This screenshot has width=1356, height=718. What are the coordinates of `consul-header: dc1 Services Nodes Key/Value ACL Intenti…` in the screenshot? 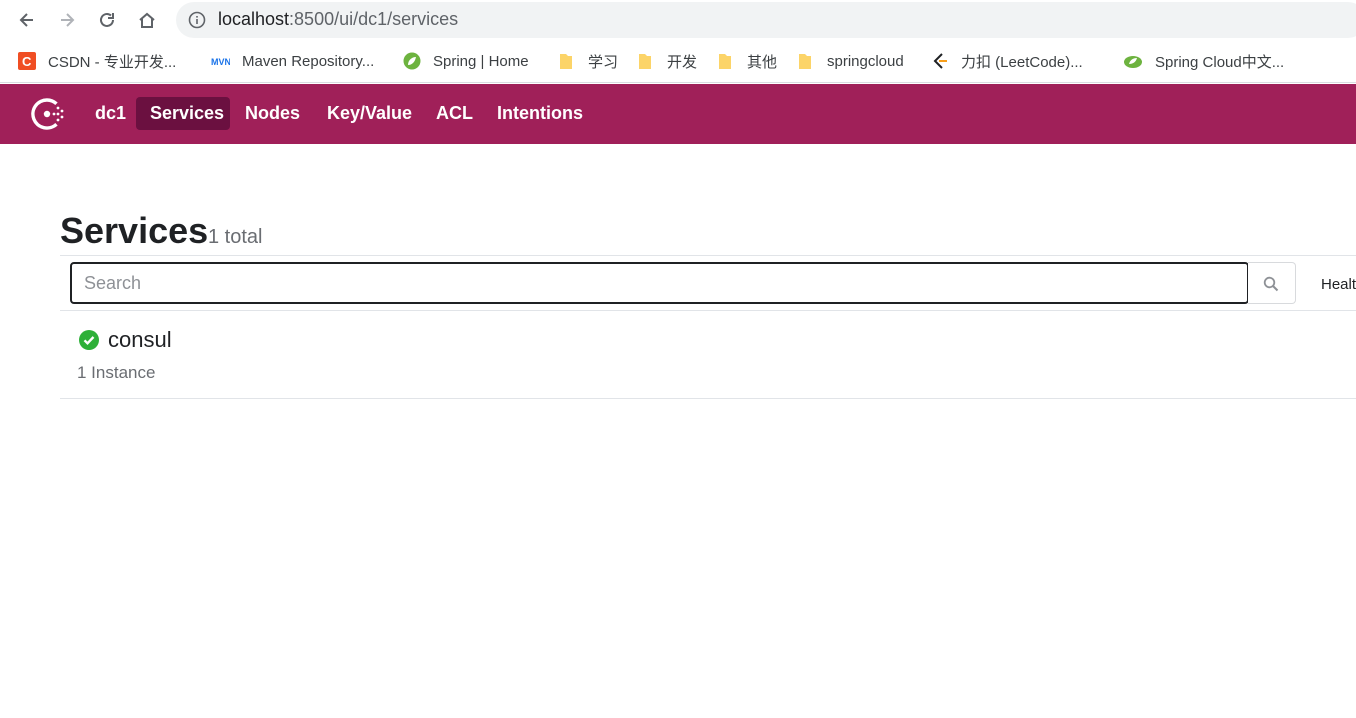 It's located at (678, 114).